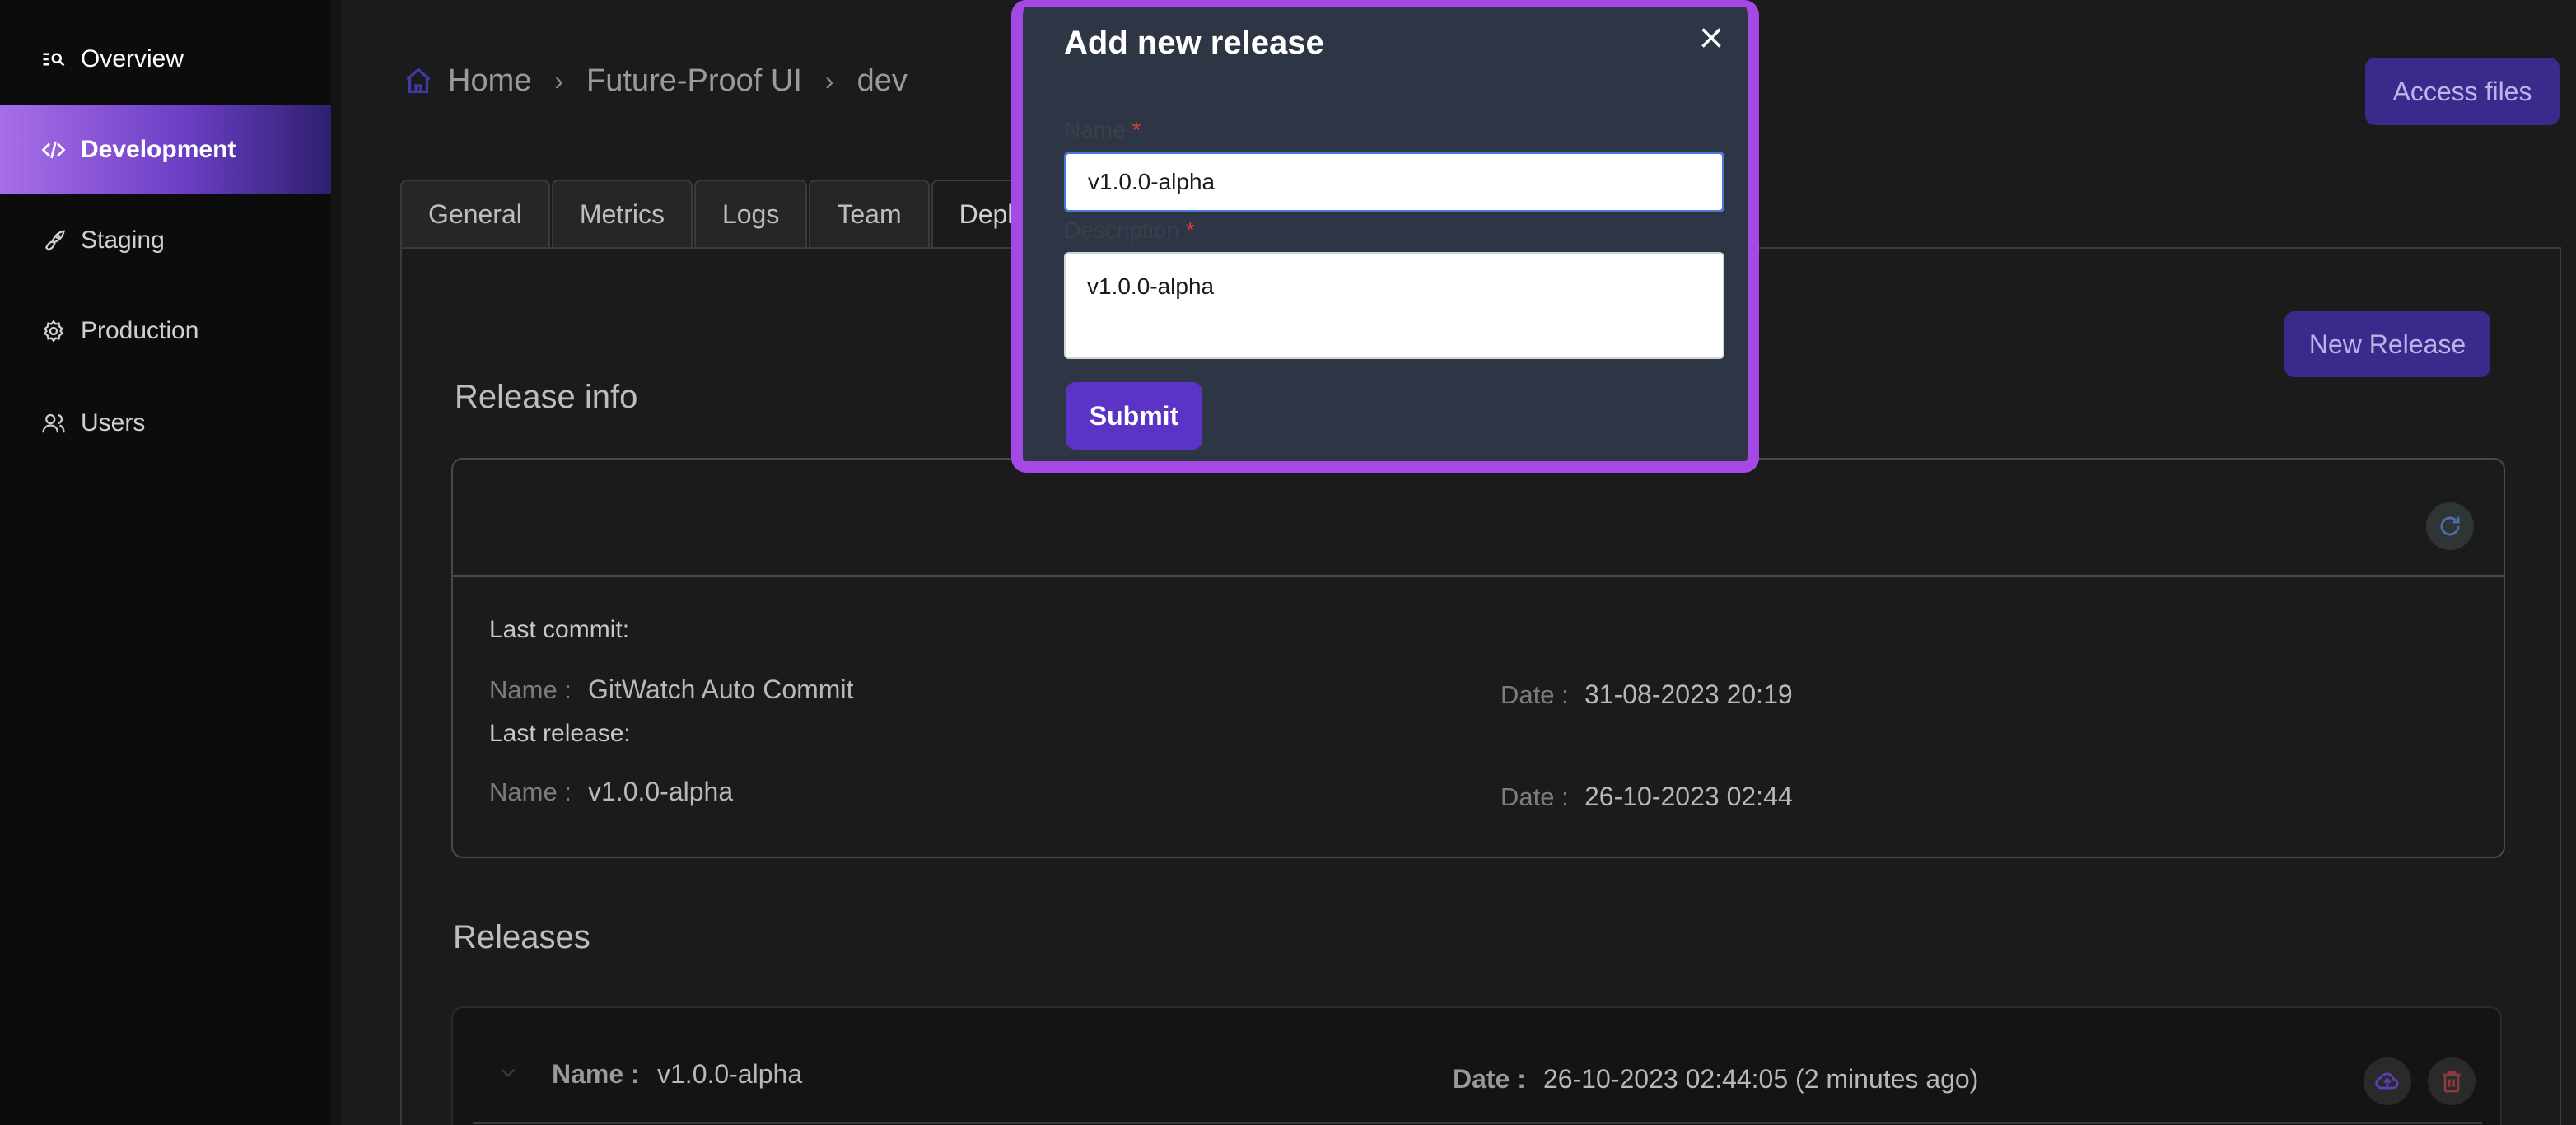 The height and width of the screenshot is (1125, 2576). Describe the element at coordinates (508, 1073) in the screenshot. I see `chevron-down-icon` at that location.